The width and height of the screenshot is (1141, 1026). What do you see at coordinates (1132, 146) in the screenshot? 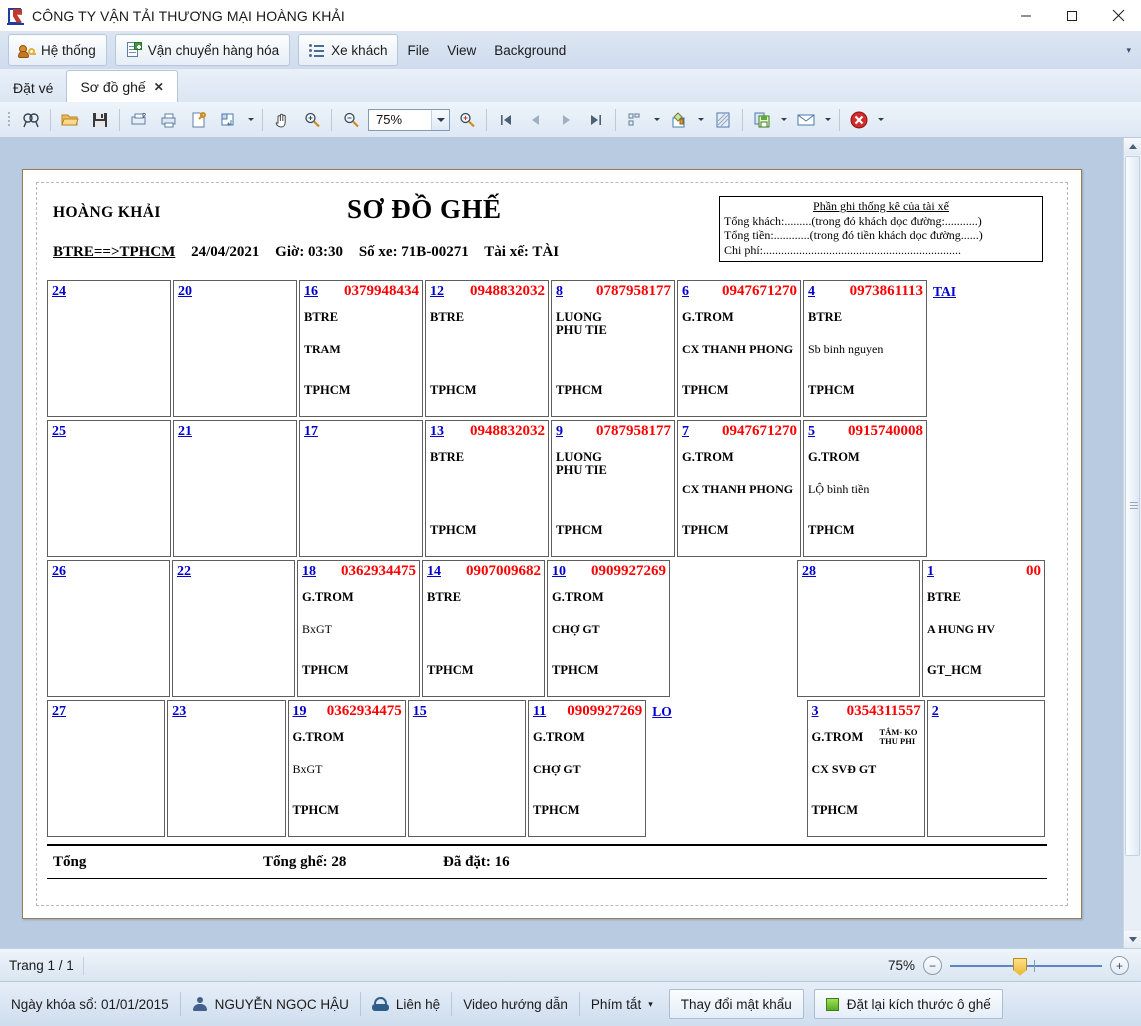
I see `scroll-up-icon` at bounding box center [1132, 146].